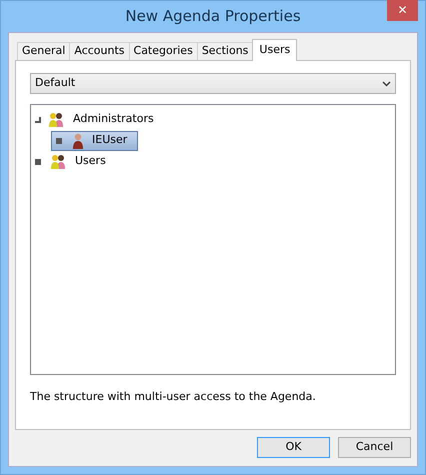 The height and width of the screenshot is (475, 426). I want to click on cancel-button: Cancel, so click(374, 447).